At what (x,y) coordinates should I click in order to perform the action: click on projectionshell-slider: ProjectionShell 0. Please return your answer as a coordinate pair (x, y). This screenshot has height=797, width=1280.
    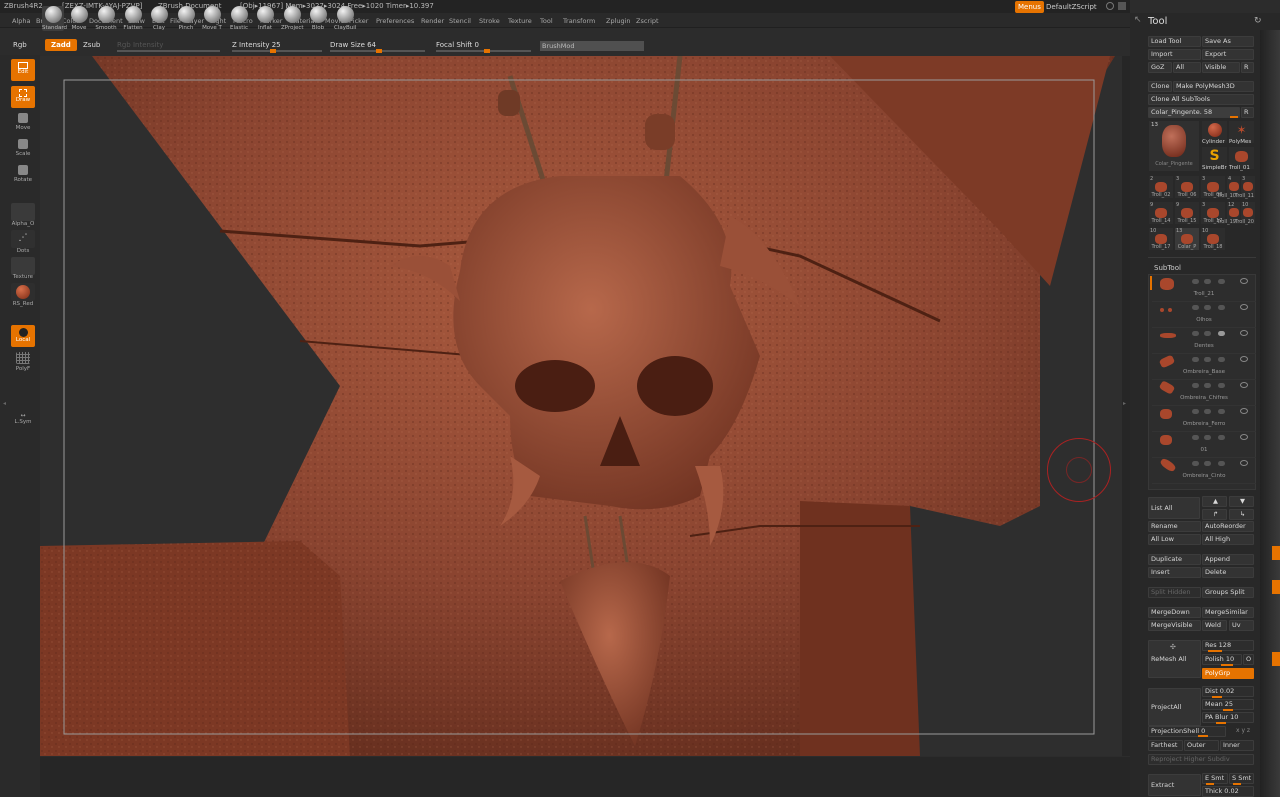
    Looking at the image, I should click on (1187, 731).